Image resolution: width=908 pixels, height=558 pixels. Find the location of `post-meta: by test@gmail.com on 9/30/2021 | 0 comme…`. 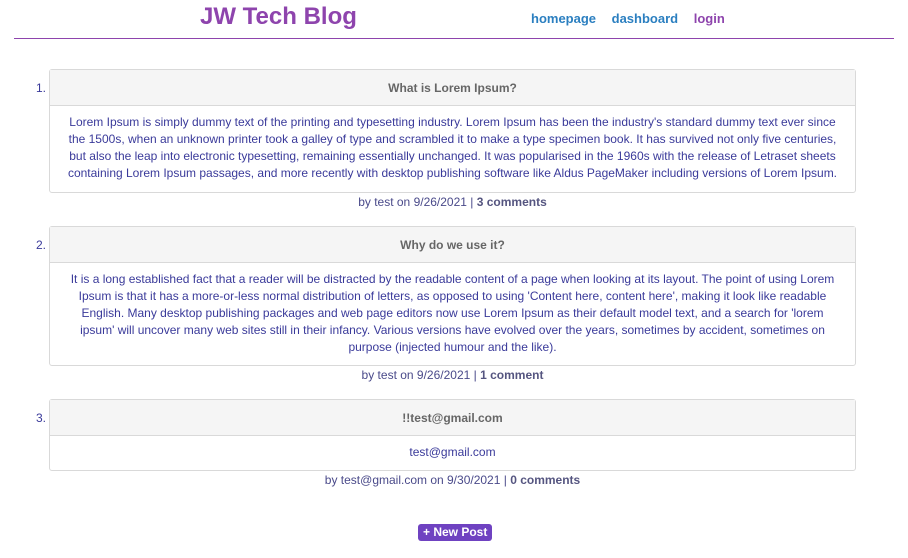

post-meta: by test@gmail.com on 9/30/2021 | 0 comme… is located at coordinates (452, 480).